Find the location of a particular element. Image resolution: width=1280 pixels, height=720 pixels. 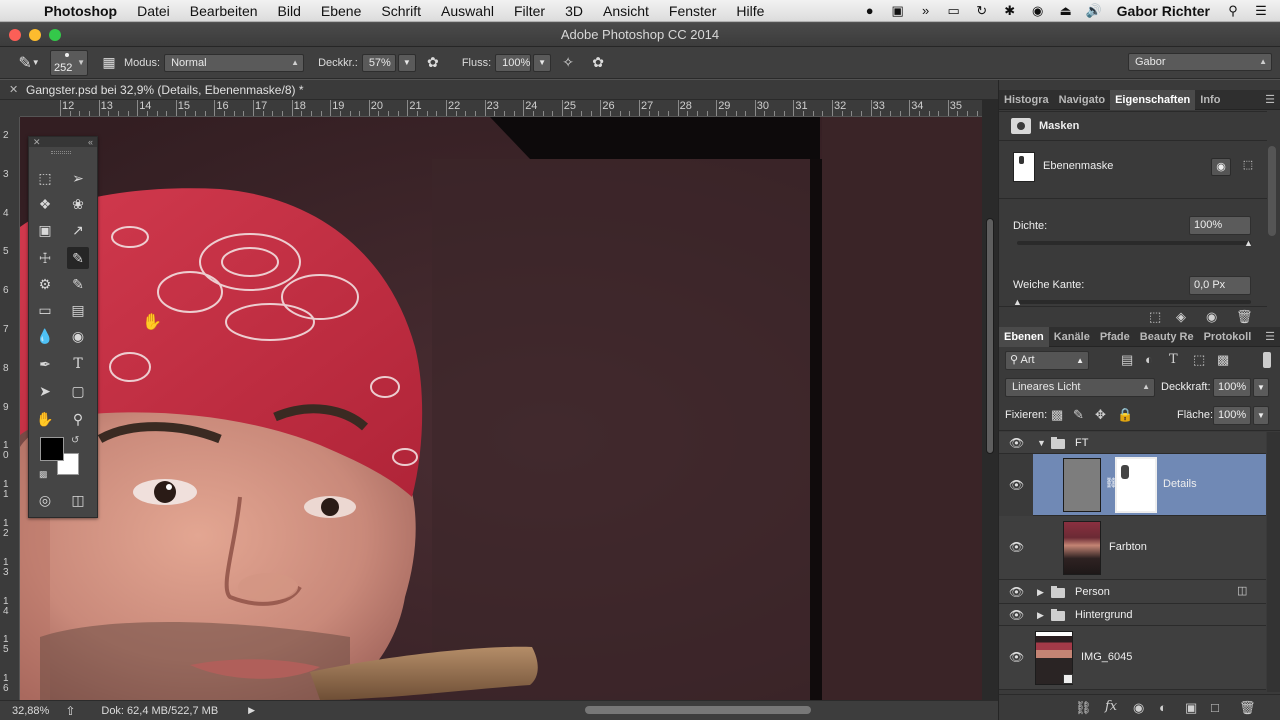

gradient-tool-icon: ▤ is located at coordinates (78, 310).